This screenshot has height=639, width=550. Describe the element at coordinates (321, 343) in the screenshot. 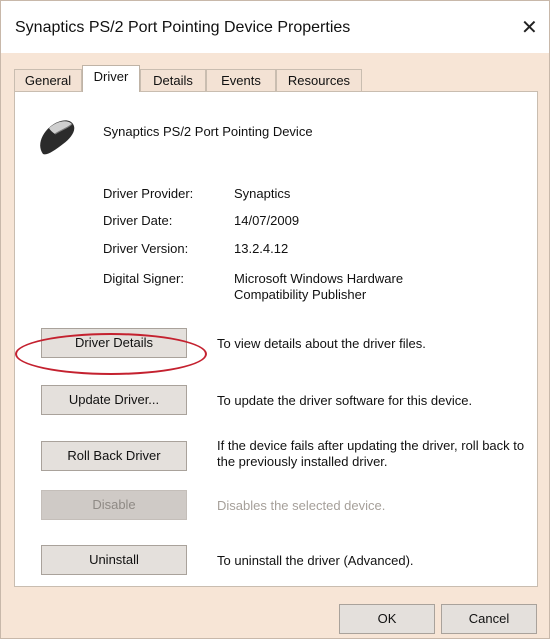

I see `driver-details-description: To view details about the driver files.` at that location.